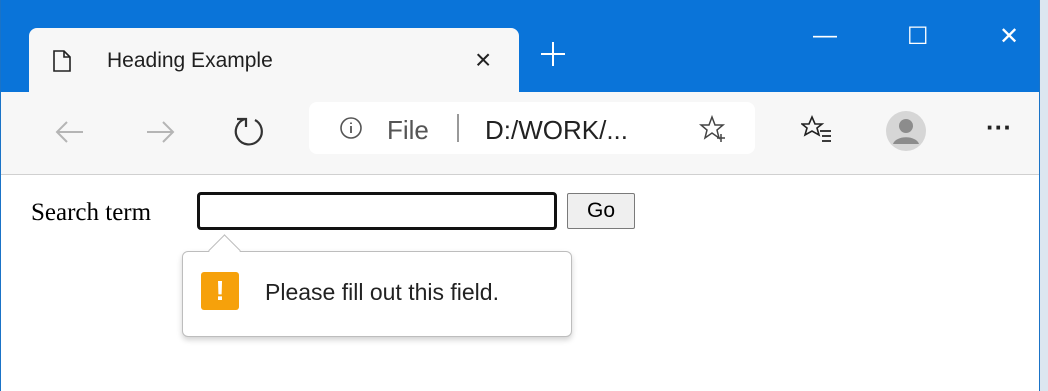 The image size is (1048, 391). What do you see at coordinates (553, 54) in the screenshot?
I see `plus-icon` at bounding box center [553, 54].